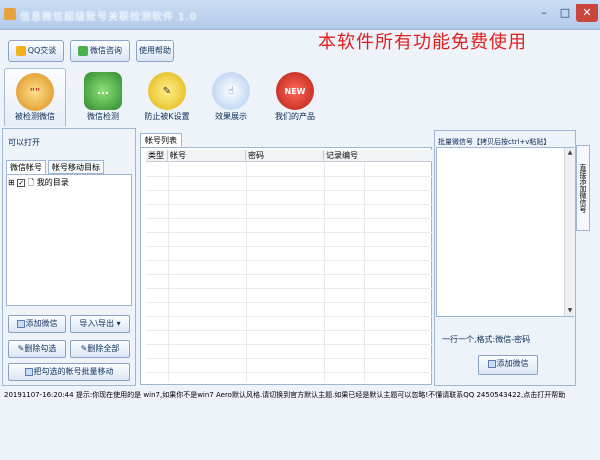  Describe the element at coordinates (422, 42) in the screenshot. I see `free-banner: 本软件所有功能免费使用` at that location.